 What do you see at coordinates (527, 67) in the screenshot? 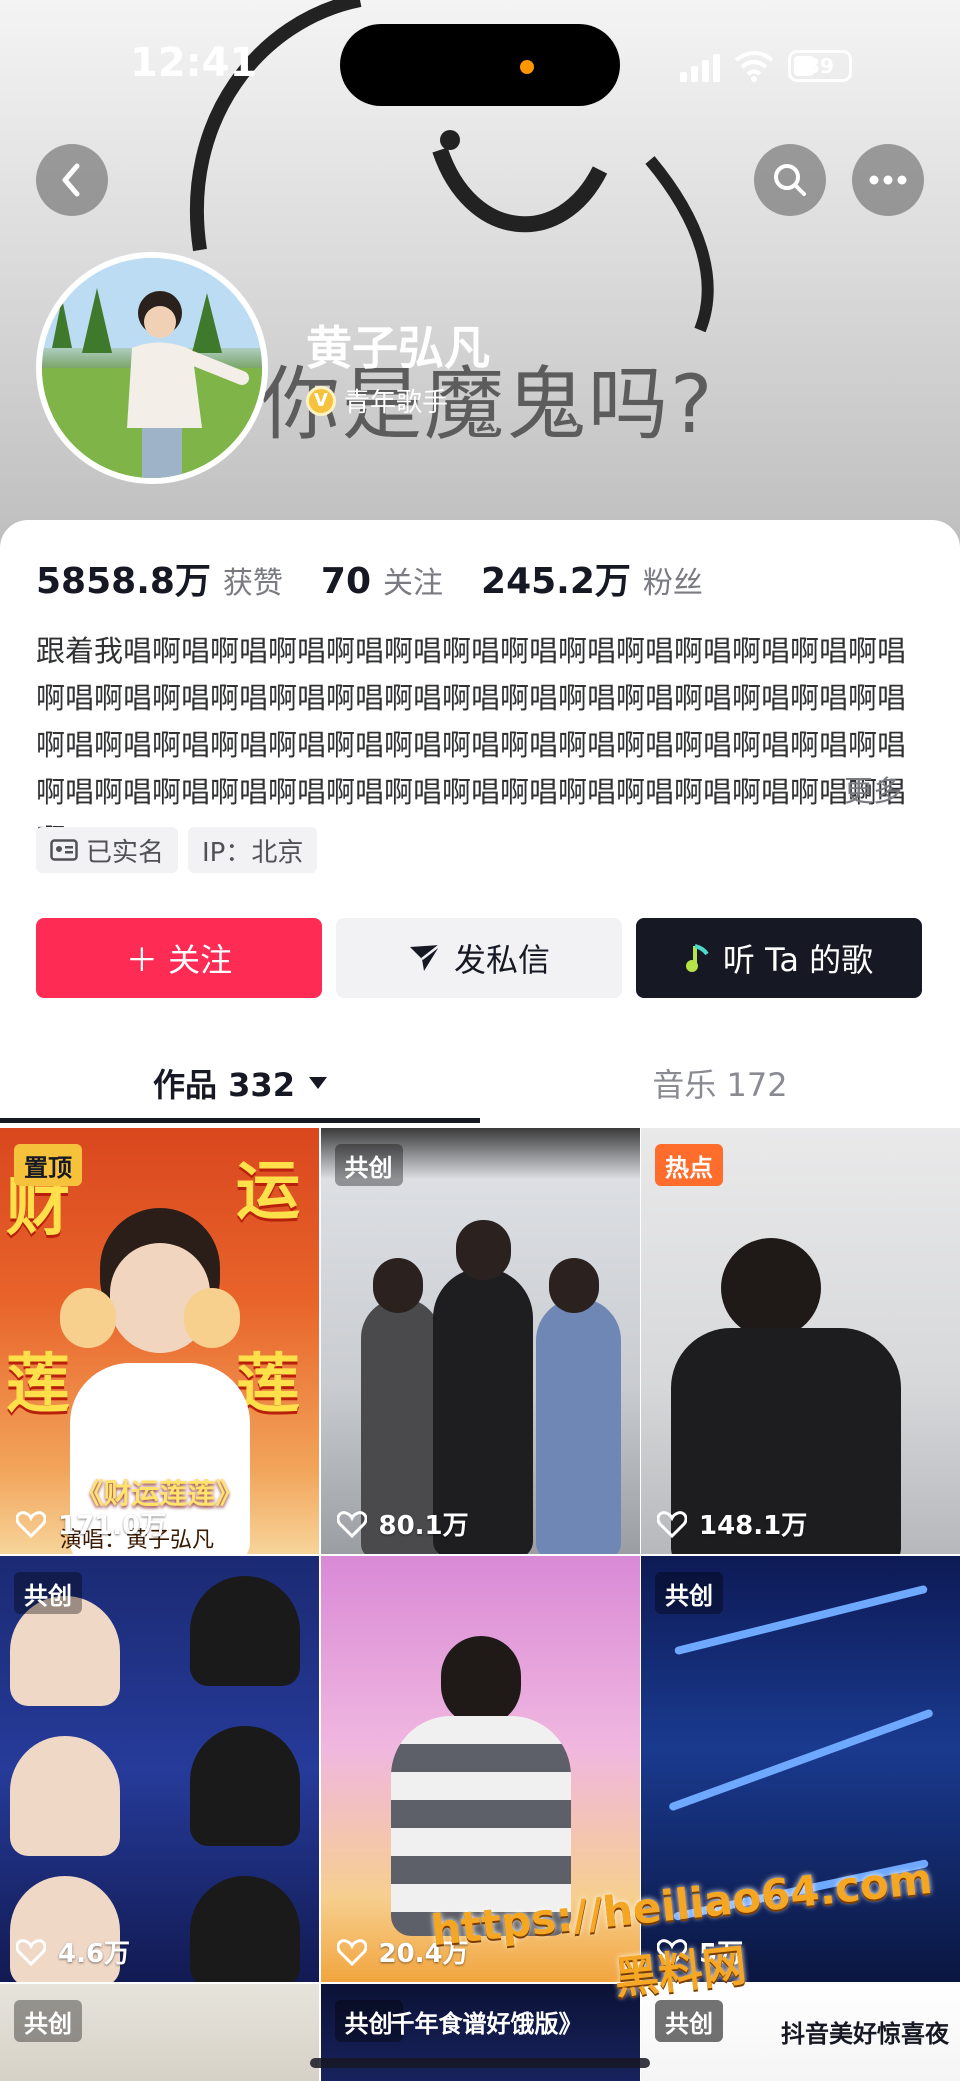
I see `recording-indicator` at bounding box center [527, 67].